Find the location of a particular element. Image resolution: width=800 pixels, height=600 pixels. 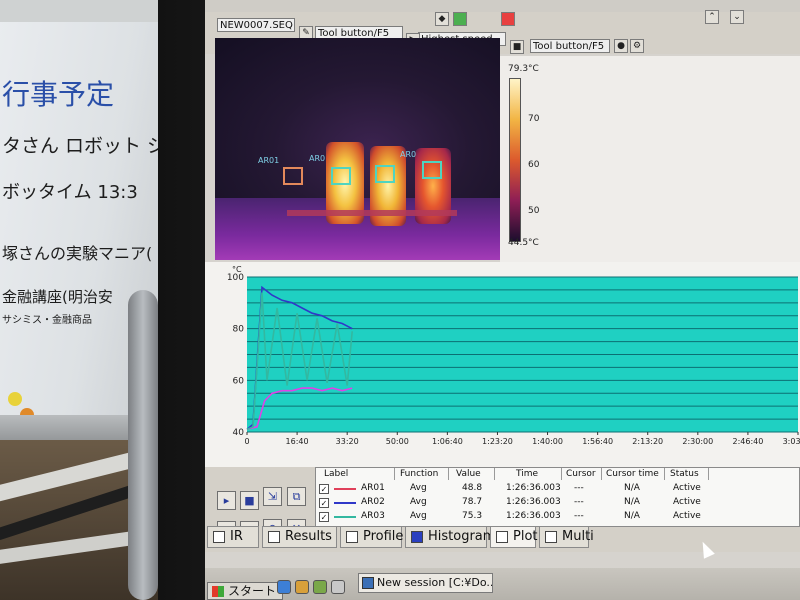

tab-multi: Multi is located at coordinates (566, 537).